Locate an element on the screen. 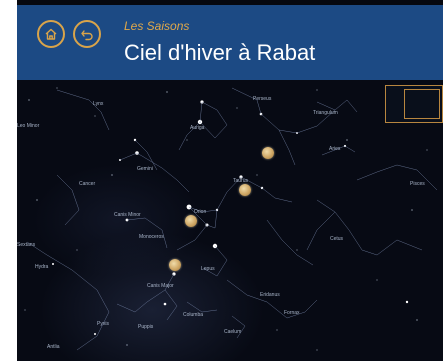 The height and width of the screenshot is (361, 443). label-puppis: Puppis is located at coordinates (146, 327).